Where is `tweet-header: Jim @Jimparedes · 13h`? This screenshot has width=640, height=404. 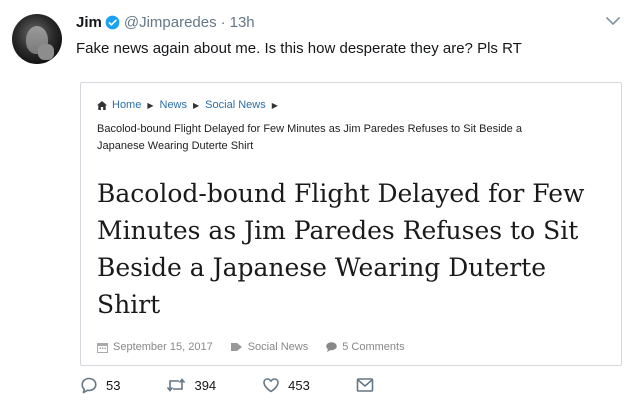
tweet-header: Jim @Jimparedes · 13h is located at coordinates (165, 22).